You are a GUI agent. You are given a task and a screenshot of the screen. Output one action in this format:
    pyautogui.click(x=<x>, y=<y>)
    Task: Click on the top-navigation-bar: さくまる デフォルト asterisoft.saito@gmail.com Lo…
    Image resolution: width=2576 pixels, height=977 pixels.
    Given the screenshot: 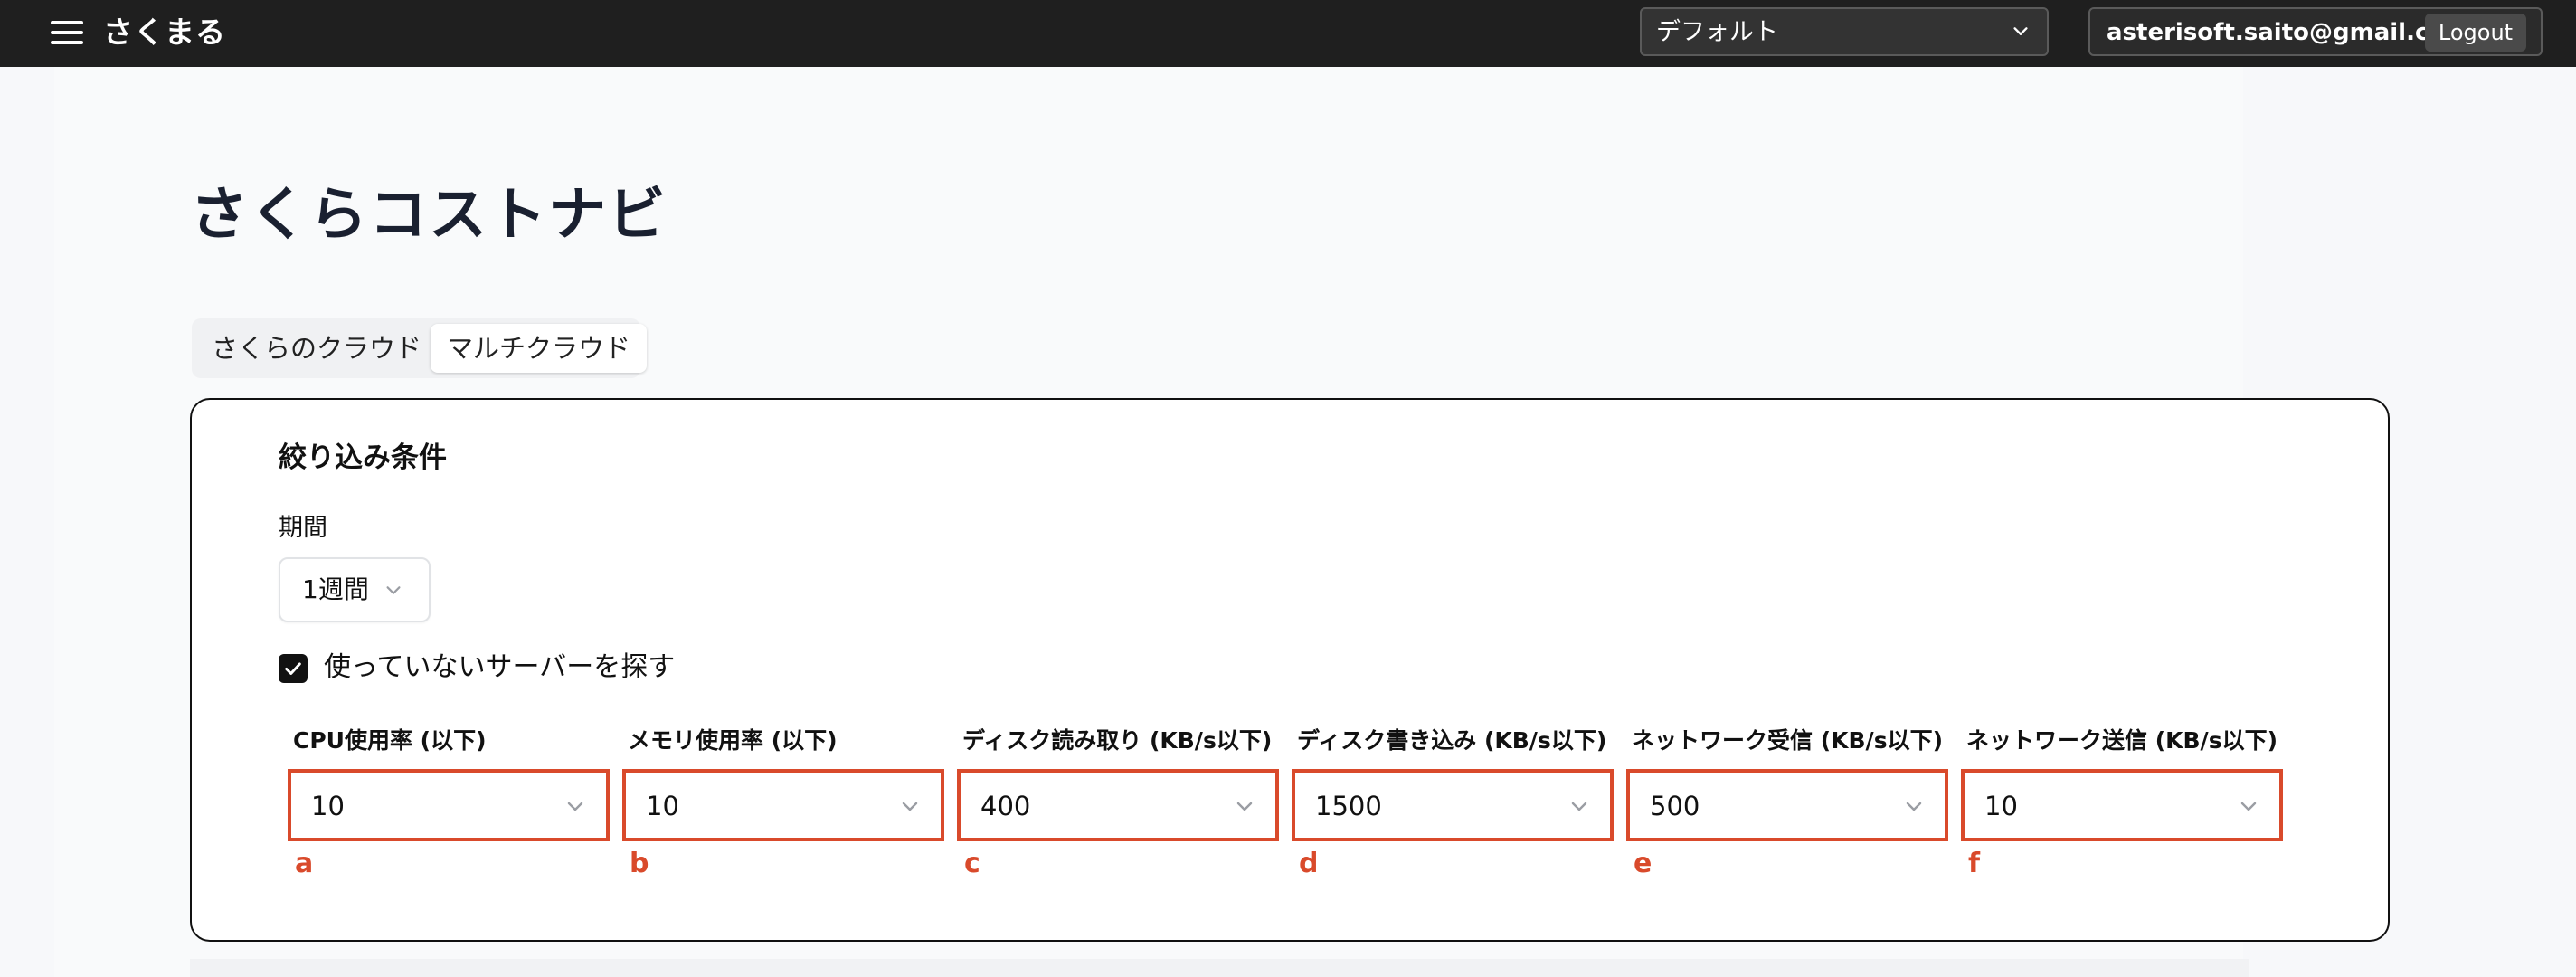 What is the action you would take?
    pyautogui.click(x=1288, y=33)
    